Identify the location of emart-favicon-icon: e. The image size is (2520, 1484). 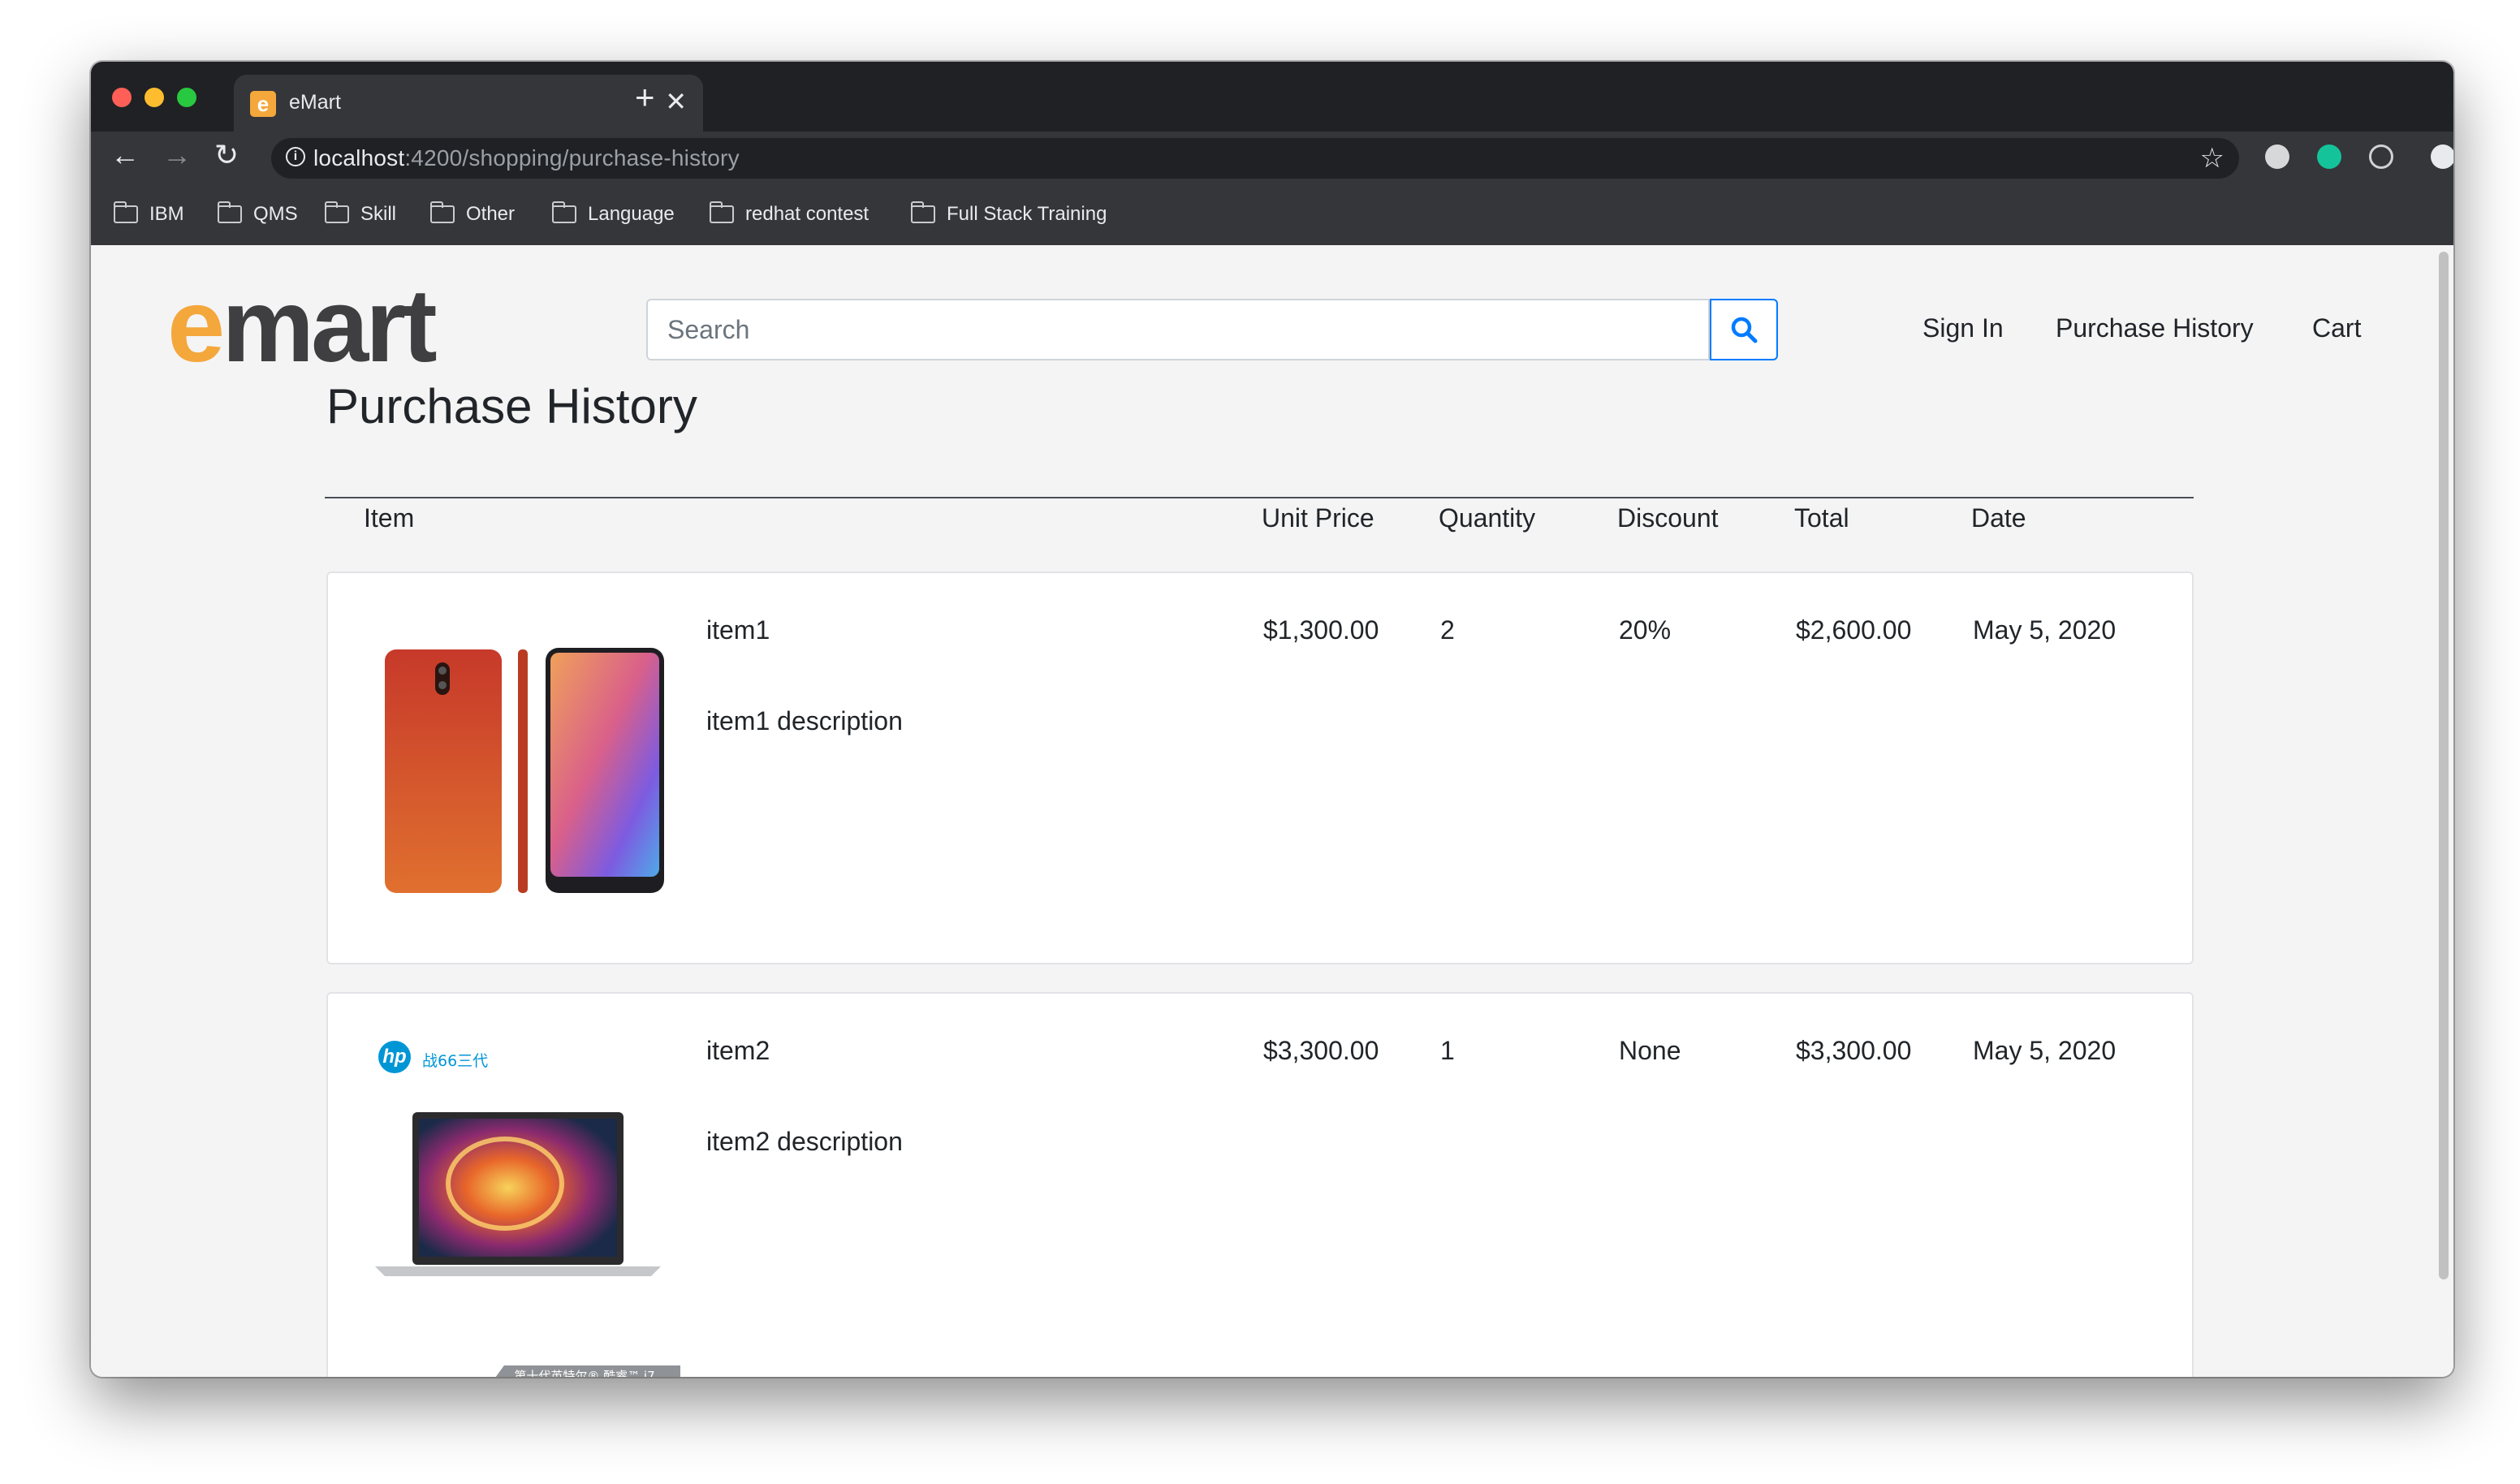
(263, 104).